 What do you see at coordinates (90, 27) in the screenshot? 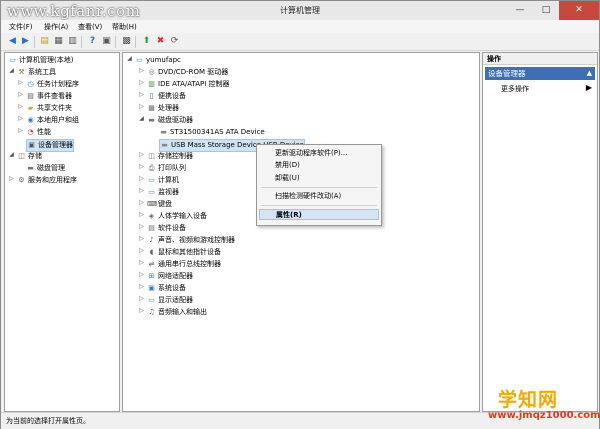
I see `menu-view: 查看(V)` at bounding box center [90, 27].